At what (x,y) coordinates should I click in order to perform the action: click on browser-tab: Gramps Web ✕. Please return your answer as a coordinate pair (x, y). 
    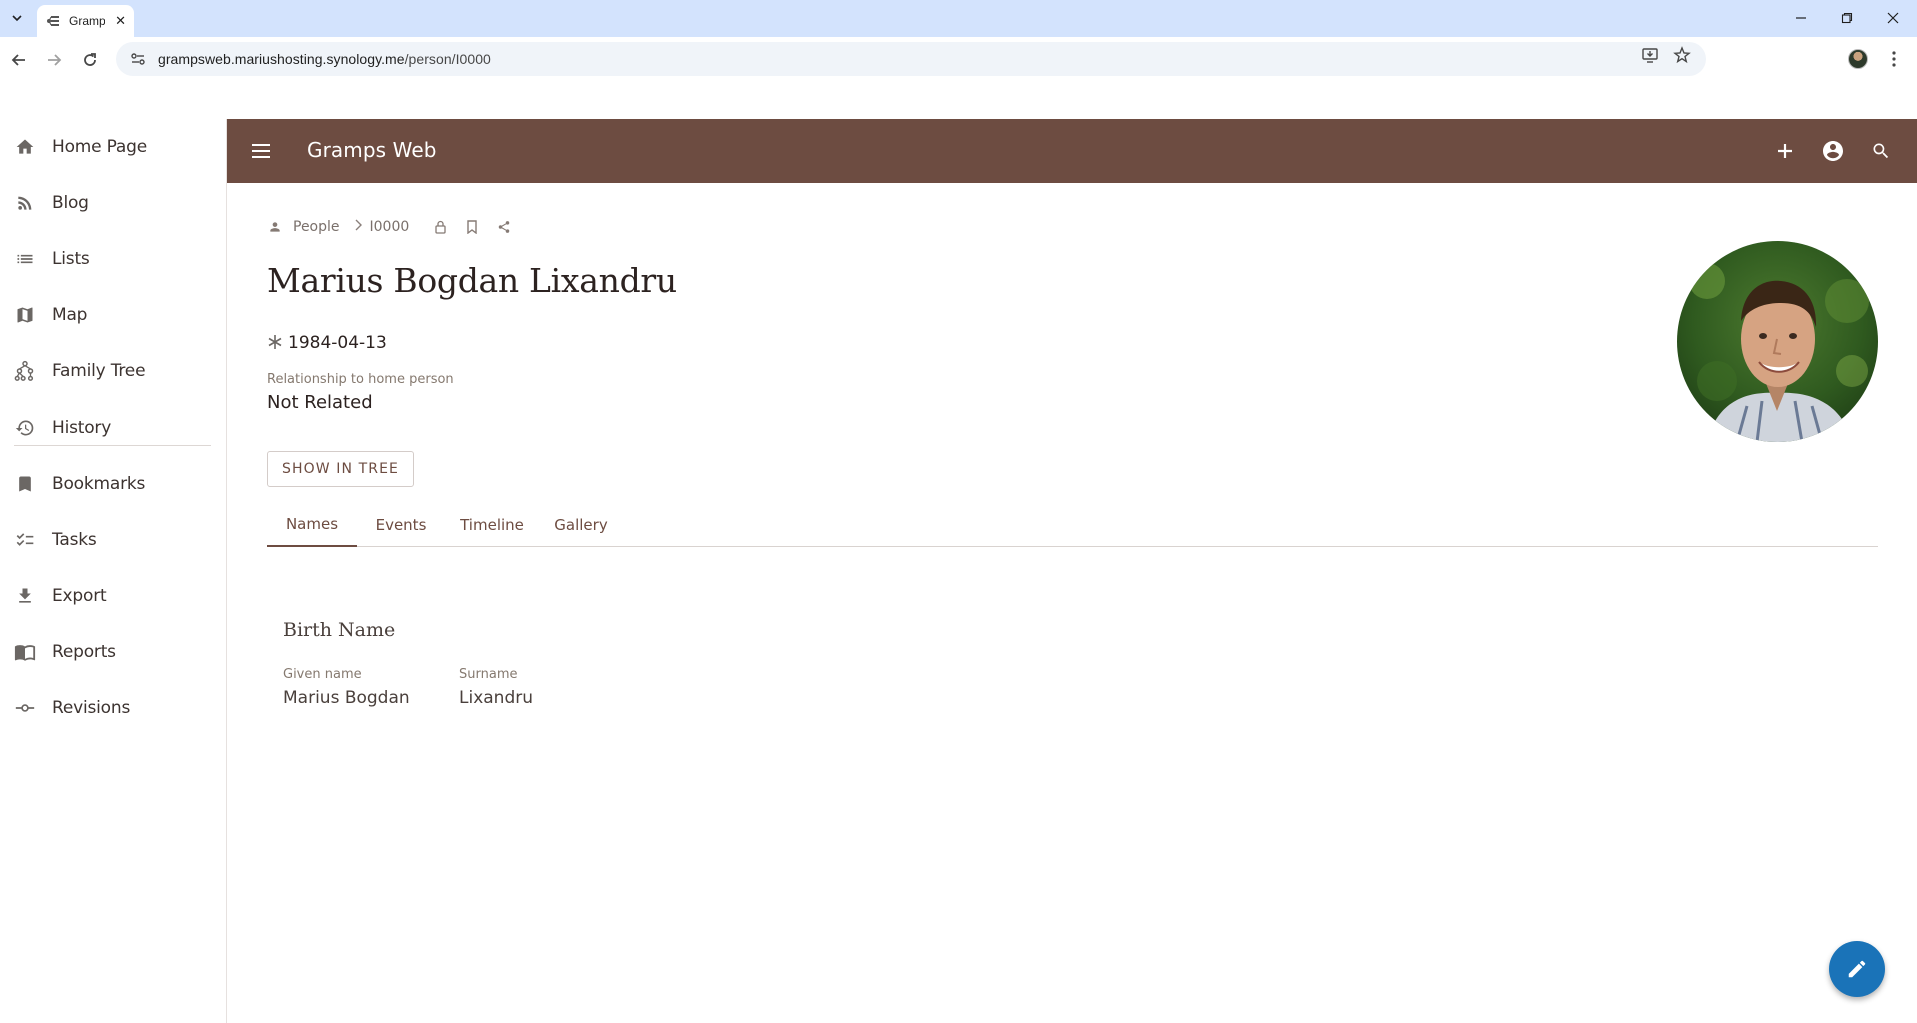
    Looking at the image, I should click on (85, 21).